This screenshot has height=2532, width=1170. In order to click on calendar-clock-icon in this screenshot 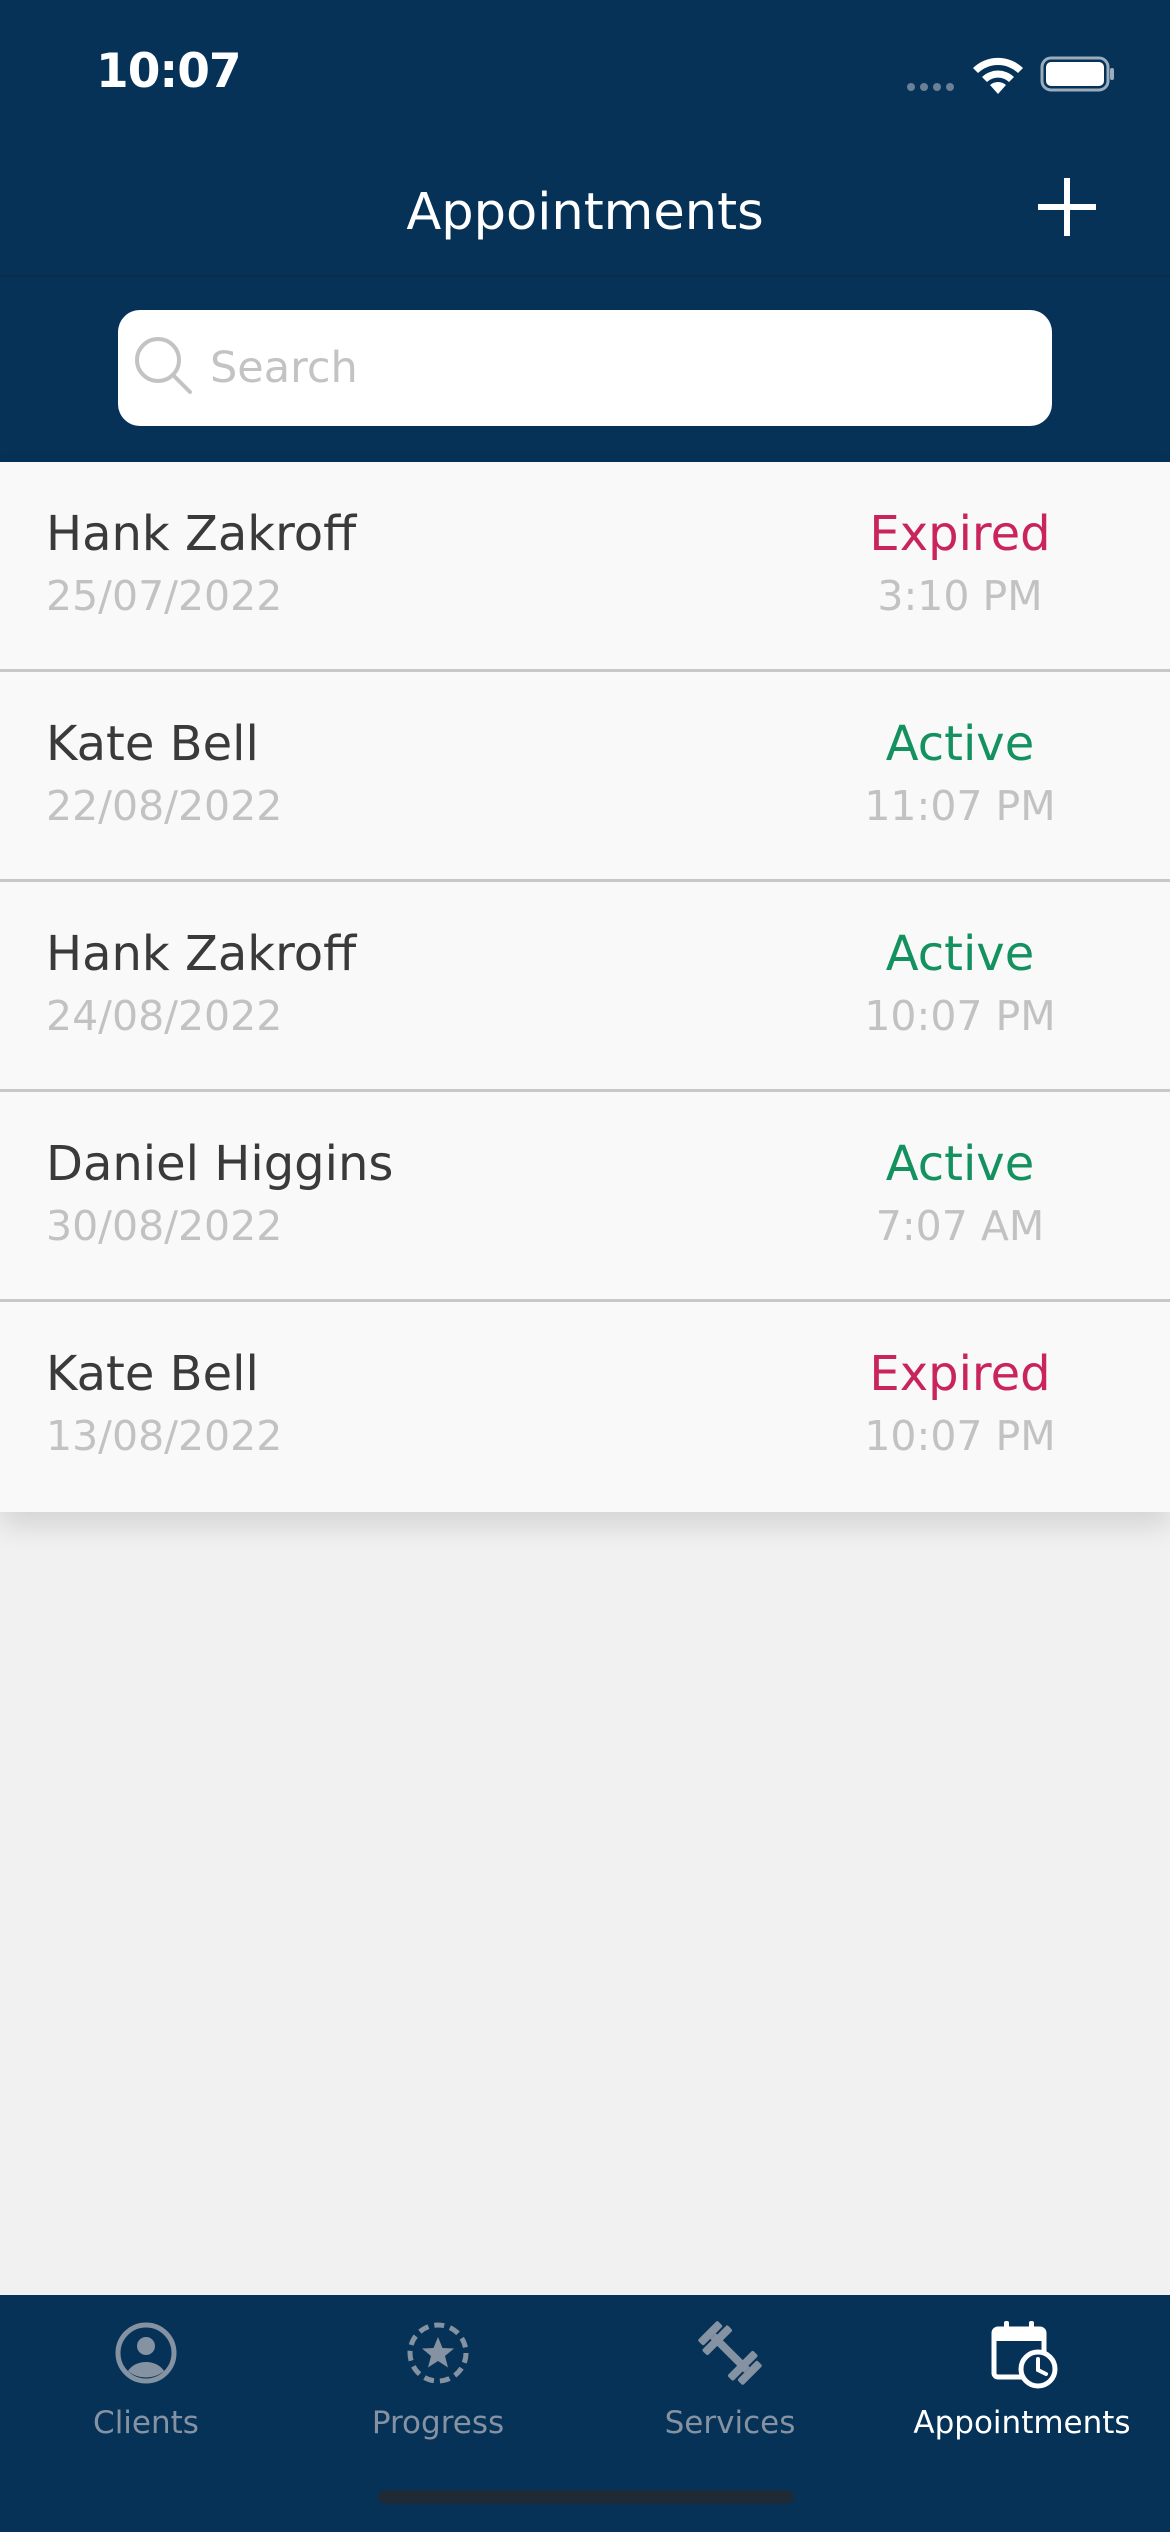, I will do `click(1024, 2355)`.